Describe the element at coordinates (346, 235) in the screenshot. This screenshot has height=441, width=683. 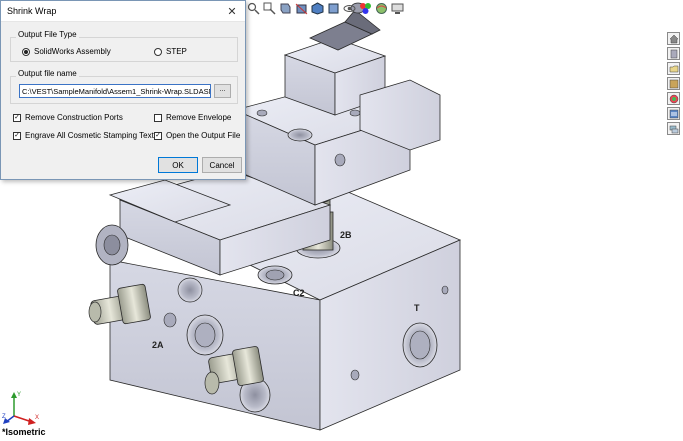
I see `port-2b-label: 2B` at that location.